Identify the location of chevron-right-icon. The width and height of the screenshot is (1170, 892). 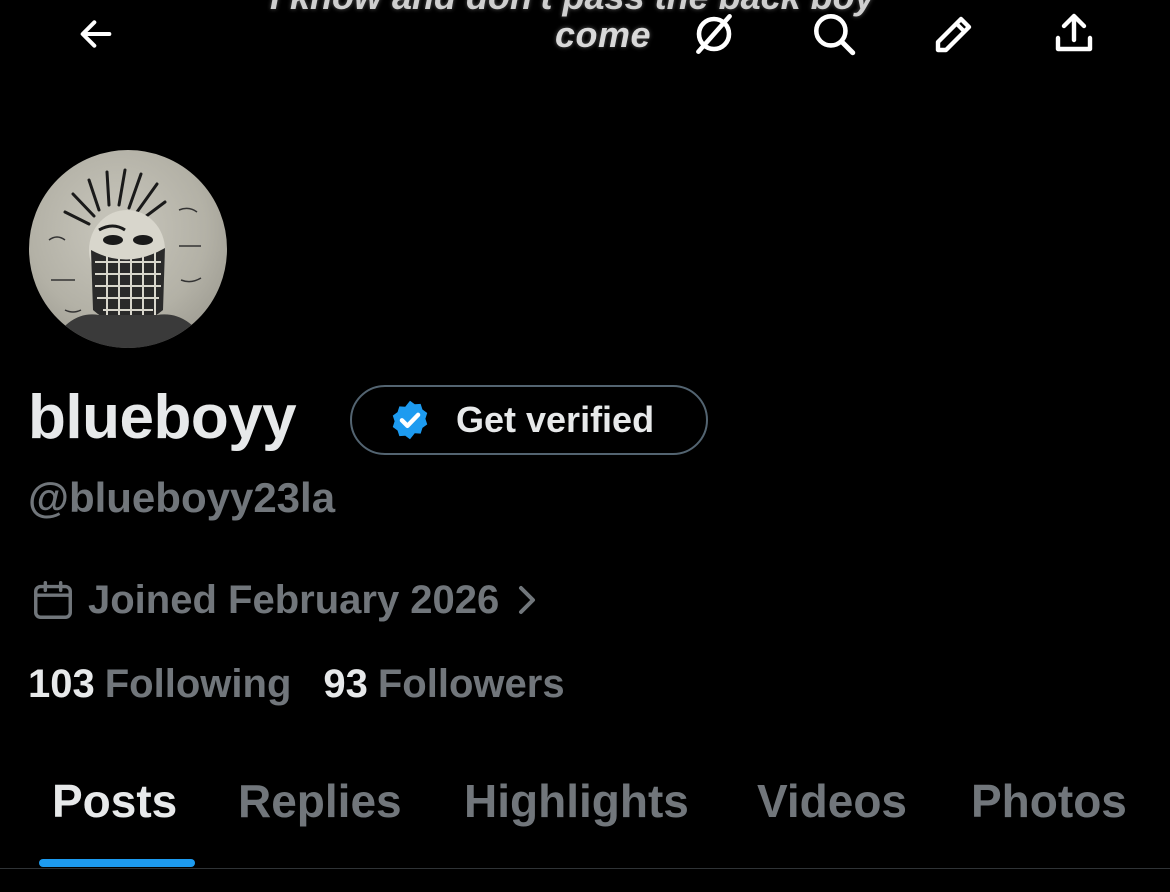
(527, 600).